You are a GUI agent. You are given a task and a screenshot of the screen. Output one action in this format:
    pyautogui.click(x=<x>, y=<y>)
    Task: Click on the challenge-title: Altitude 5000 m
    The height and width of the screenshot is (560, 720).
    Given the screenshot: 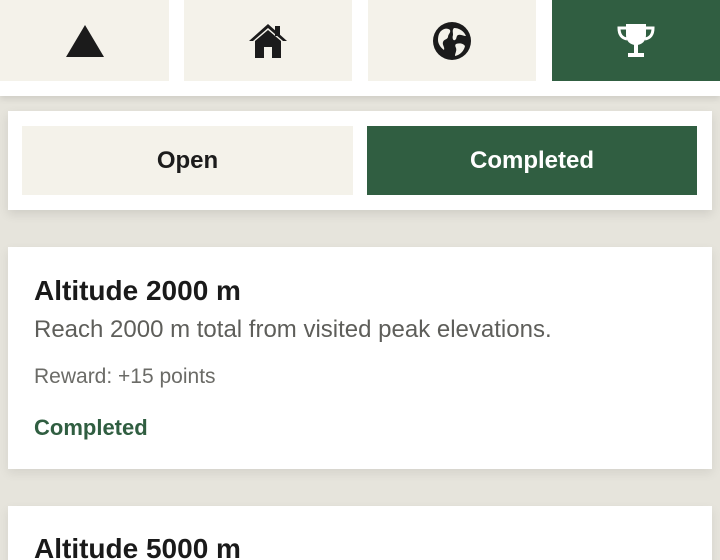 What is the action you would take?
    pyautogui.click(x=137, y=546)
    